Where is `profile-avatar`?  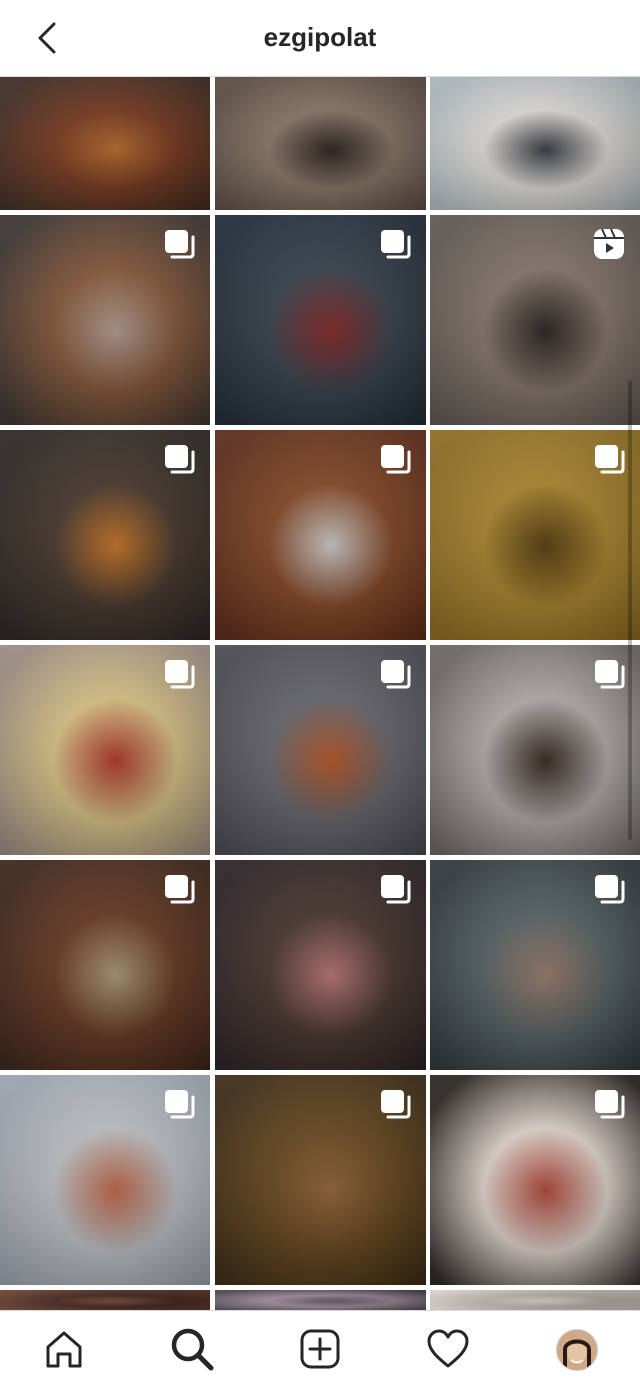
profile-avatar is located at coordinates (577, 1350).